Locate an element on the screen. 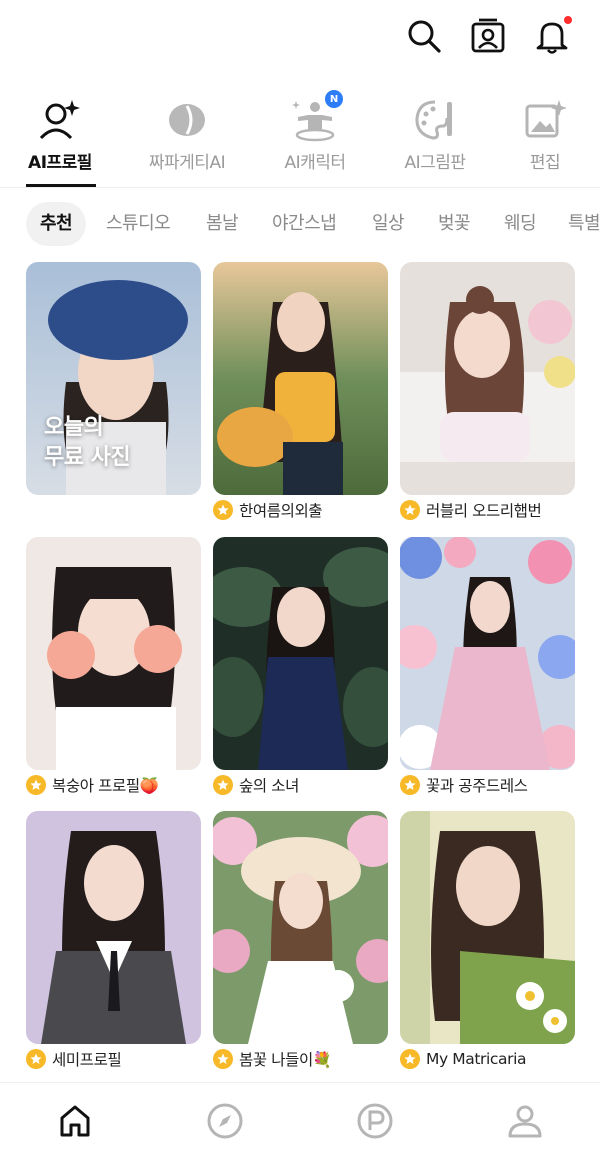  top-bar is located at coordinates (300, 40).